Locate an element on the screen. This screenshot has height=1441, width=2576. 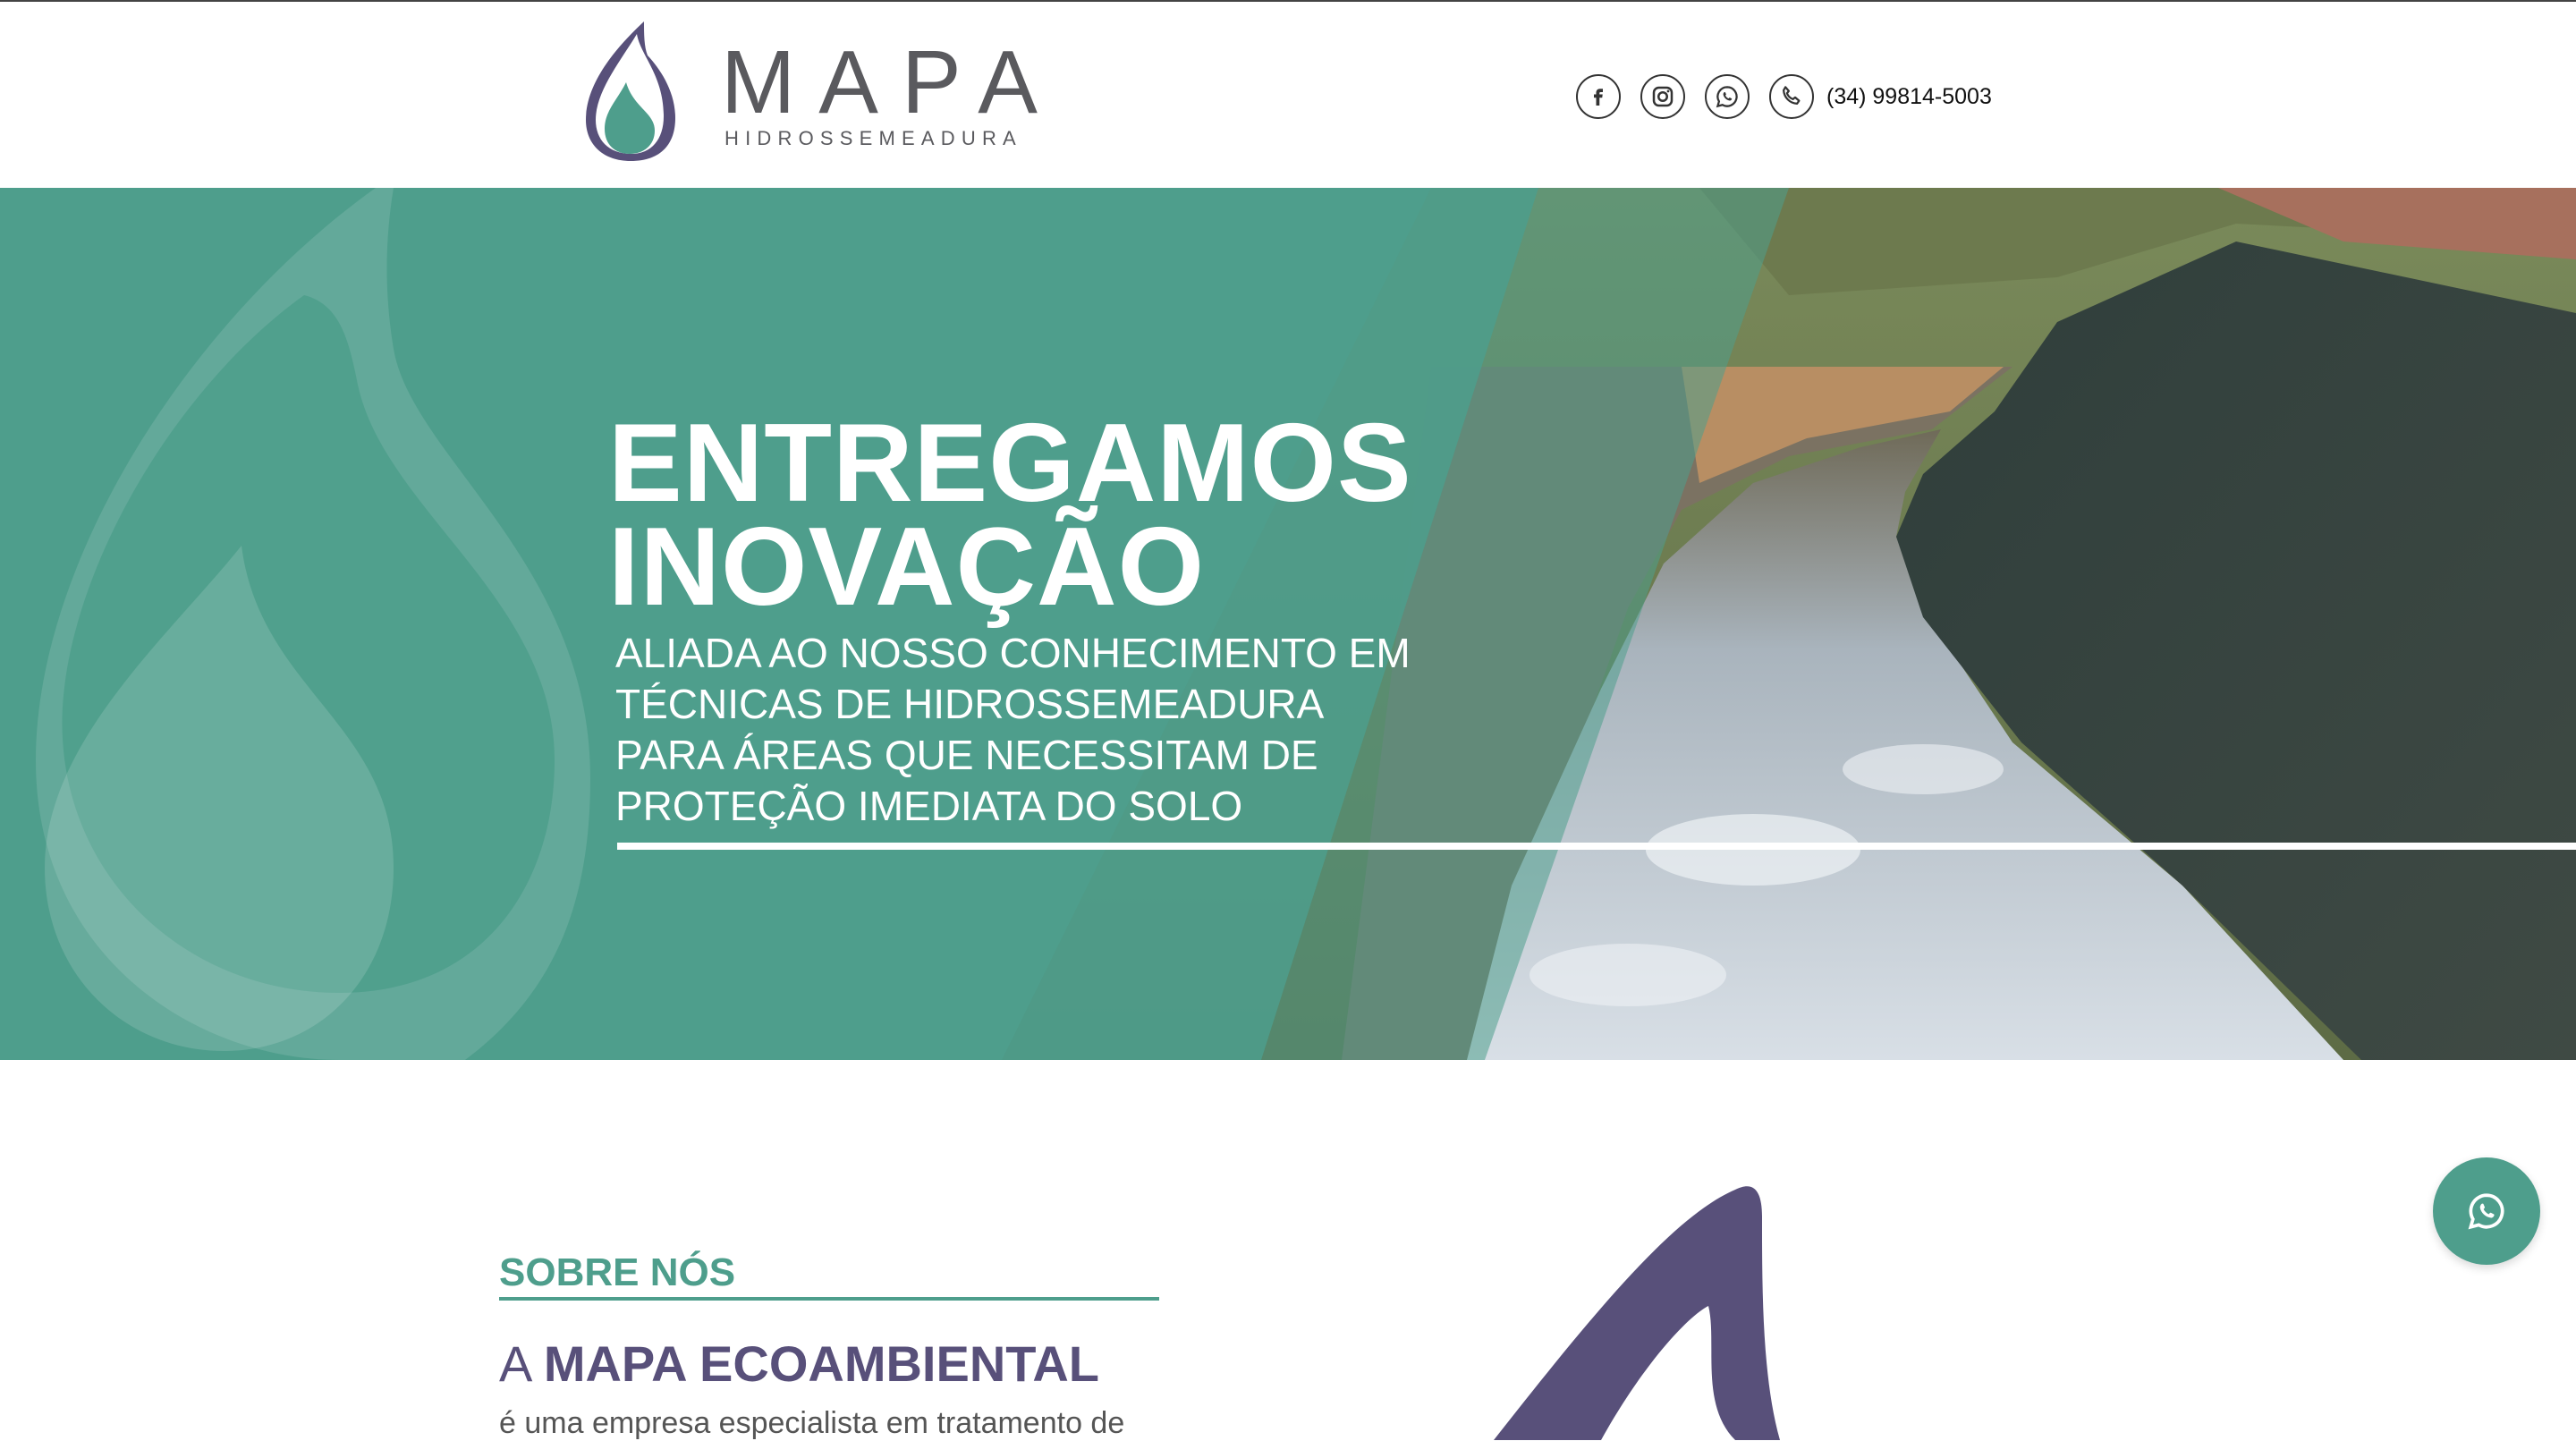
instagram-icon is located at coordinates (1662, 96).